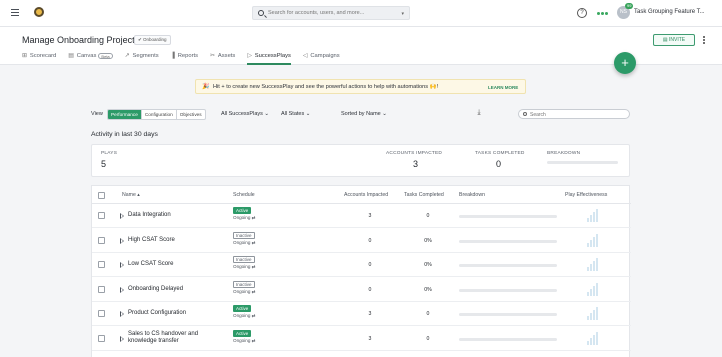  I want to click on accounts-impacted-value: 3, so click(370, 216).